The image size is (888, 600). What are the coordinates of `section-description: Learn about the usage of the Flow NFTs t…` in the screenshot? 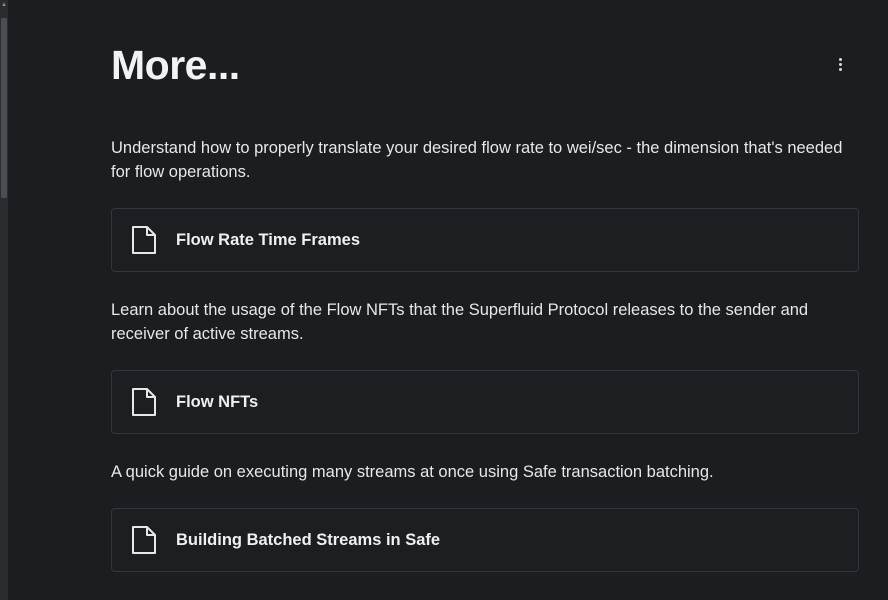 It's located at (460, 322).